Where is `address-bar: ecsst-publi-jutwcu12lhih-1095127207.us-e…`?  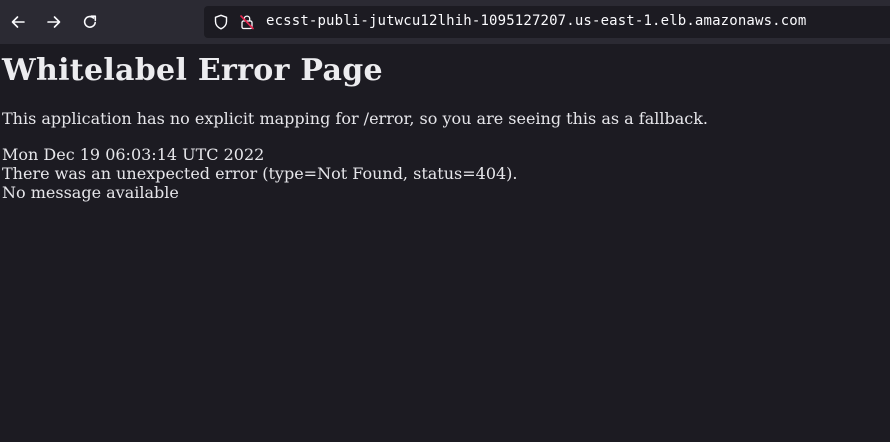
address-bar: ecsst-publi-jutwcu12lhih-1095127207.us-e… is located at coordinates (547, 22).